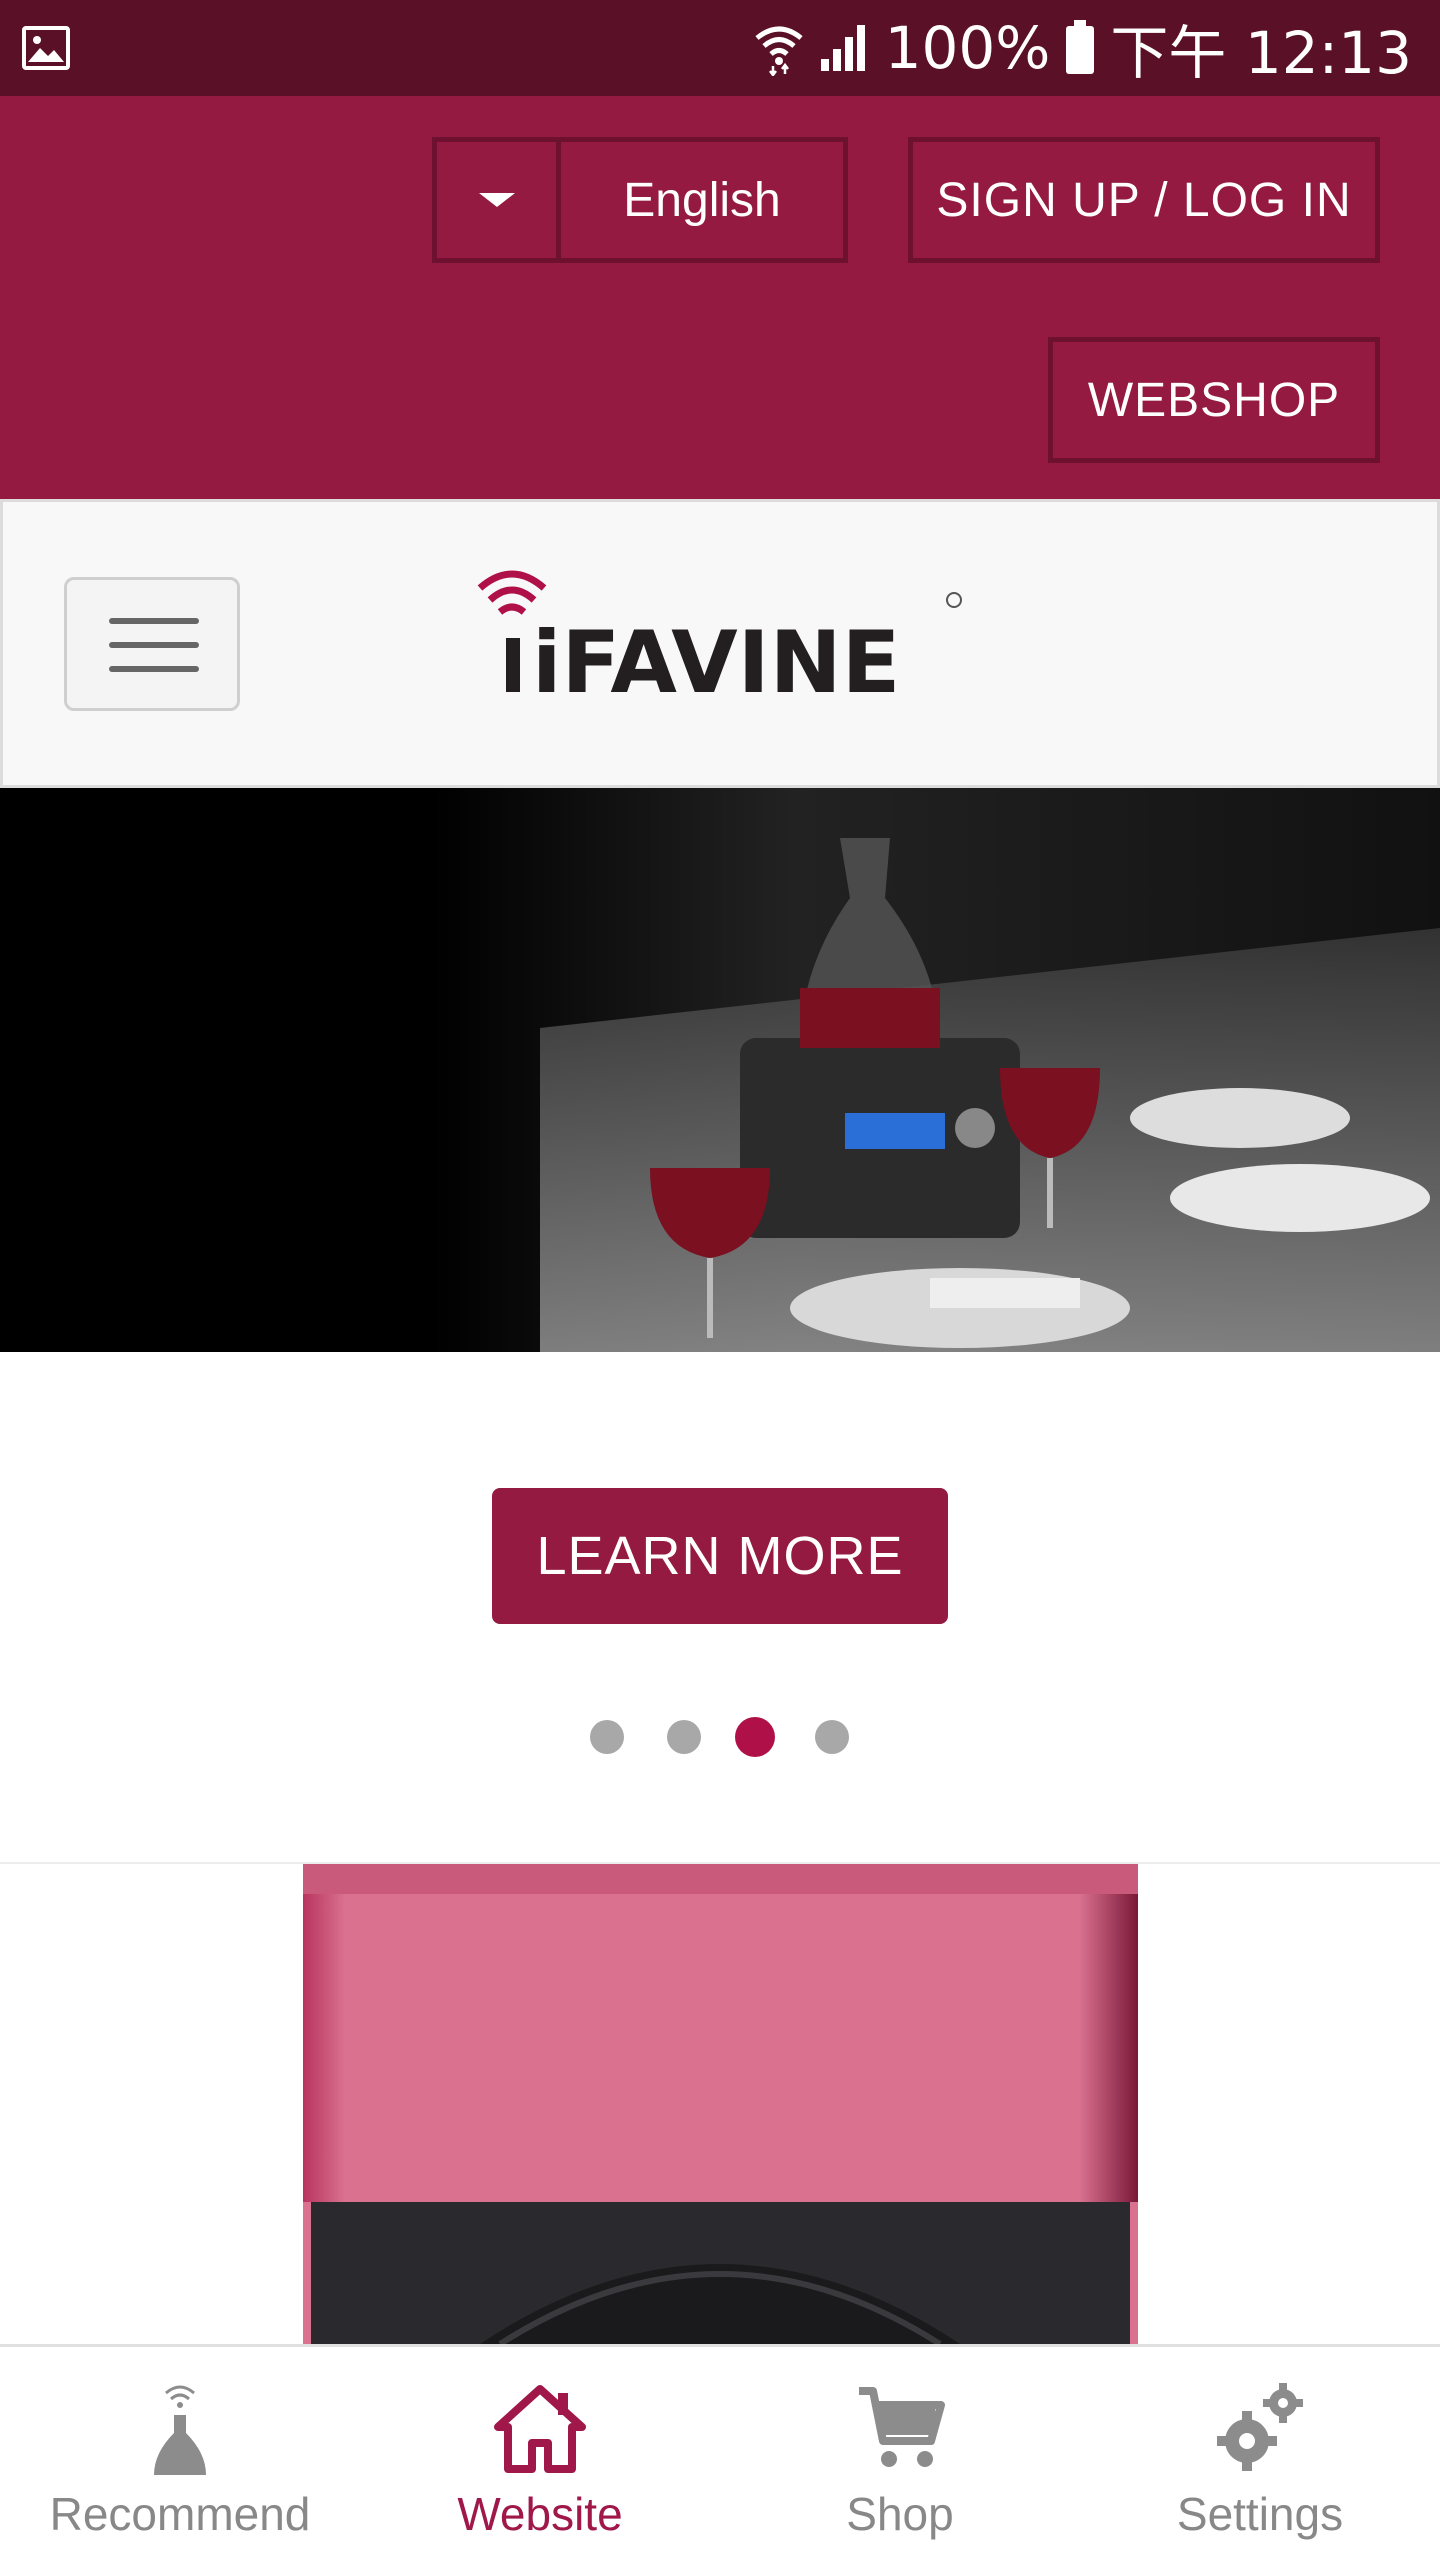  What do you see at coordinates (1080, 48) in the screenshot?
I see `battery-icon` at bounding box center [1080, 48].